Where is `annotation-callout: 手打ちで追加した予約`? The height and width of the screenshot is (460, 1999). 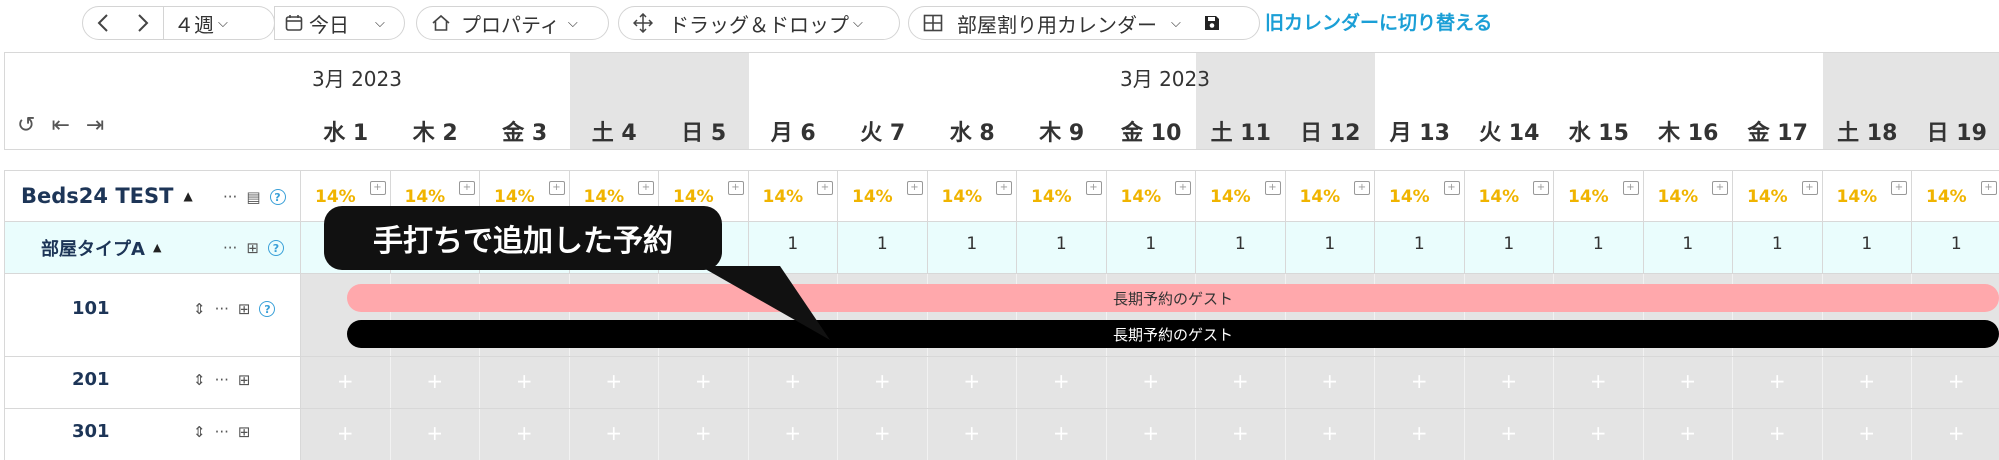
annotation-callout: 手打ちで追加した予約 is located at coordinates (523, 238).